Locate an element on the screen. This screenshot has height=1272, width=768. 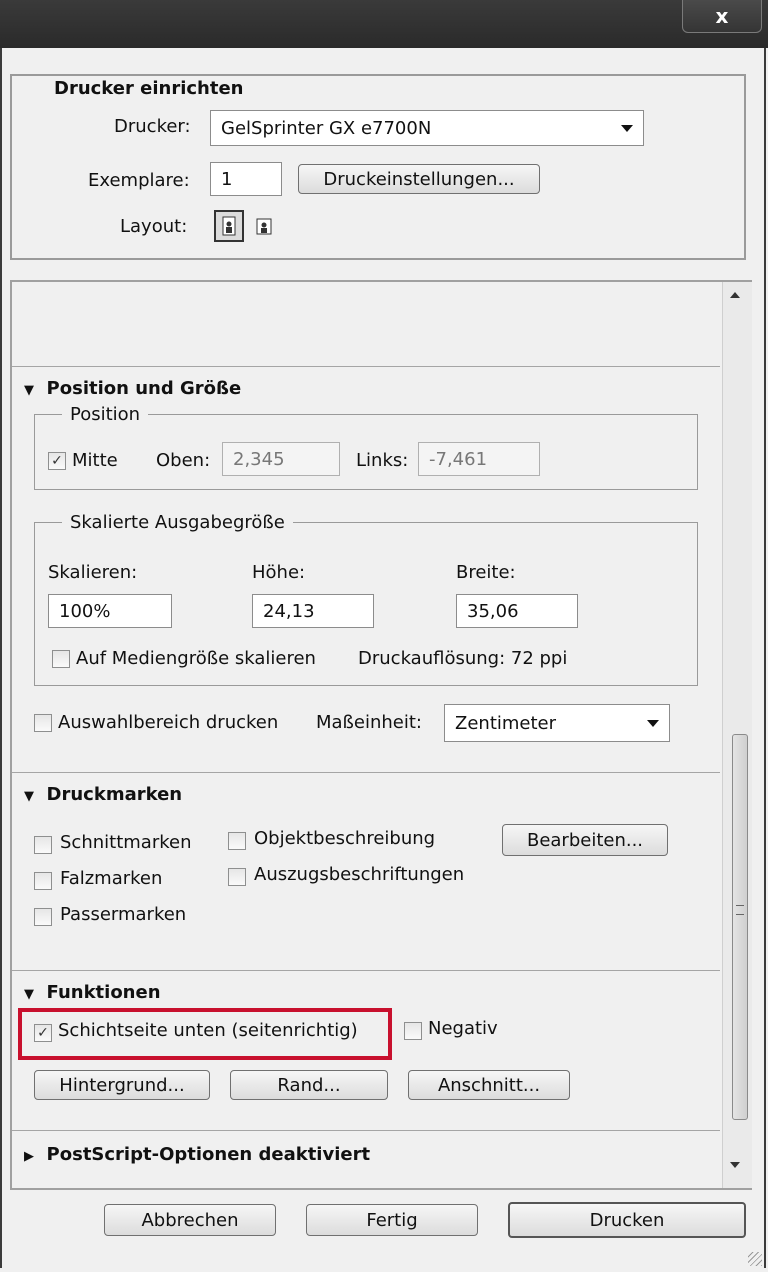
scale-value: 100% is located at coordinates (85, 611).